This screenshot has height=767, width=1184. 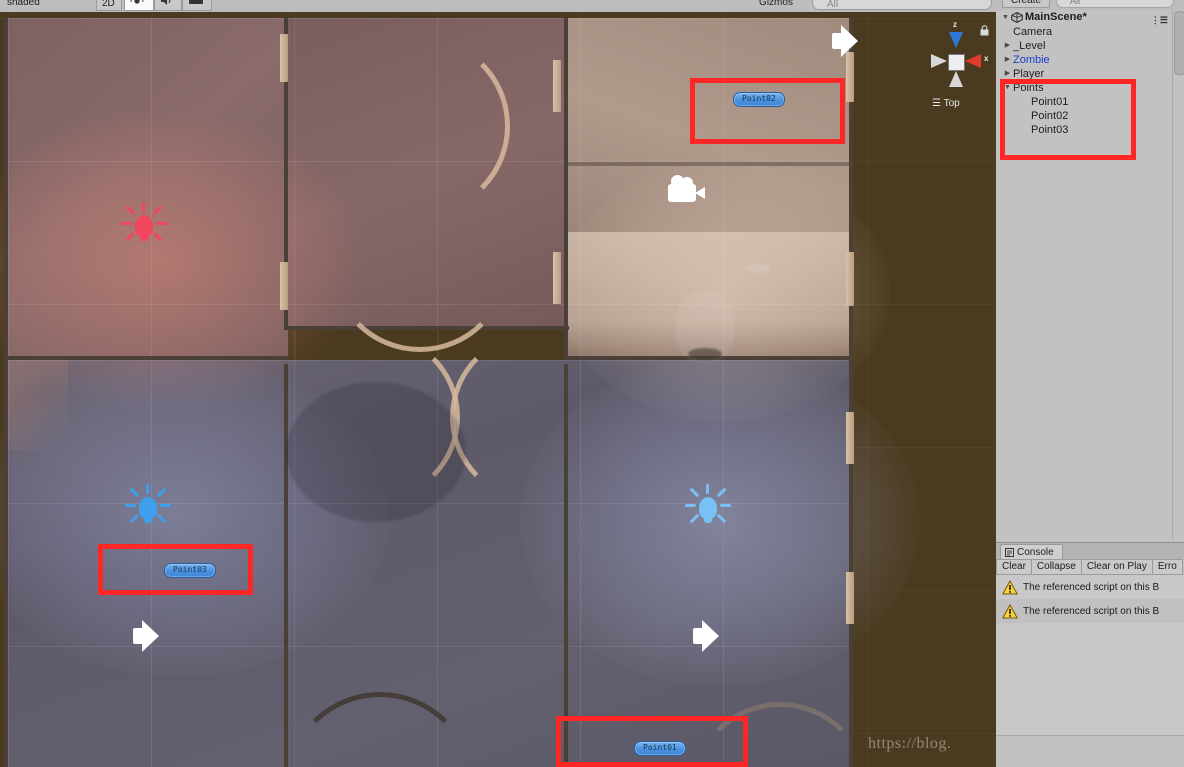 What do you see at coordinates (1031, 552) in the screenshot?
I see `tab-console: Console` at bounding box center [1031, 552].